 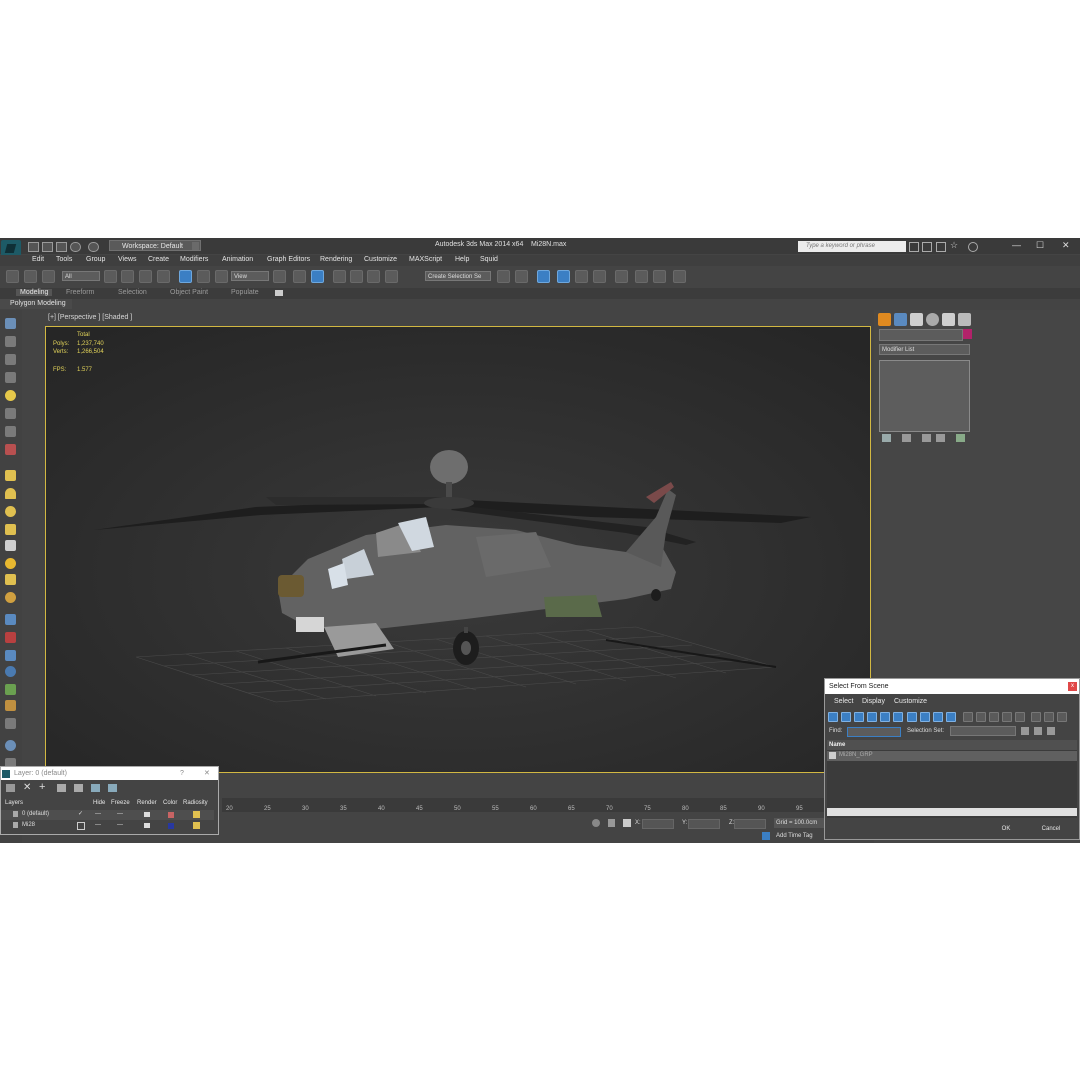 I want to click on object-name-field, so click(x=921, y=335).